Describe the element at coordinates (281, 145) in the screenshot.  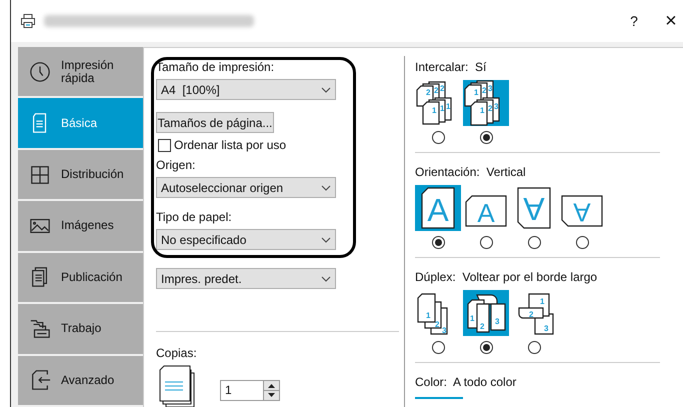
I see `checkbox: Ordenar lista por uso` at that location.